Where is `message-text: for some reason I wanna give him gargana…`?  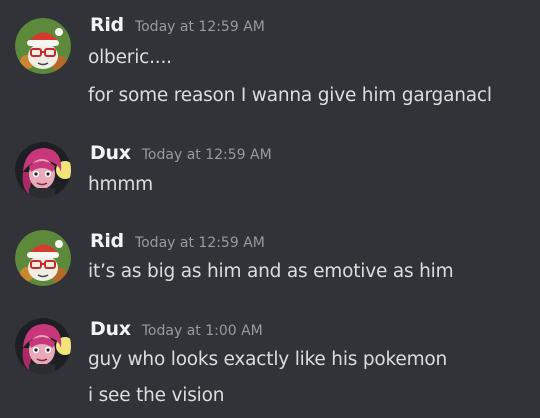 message-text: for some reason I wanna give him gargana… is located at coordinates (290, 95).